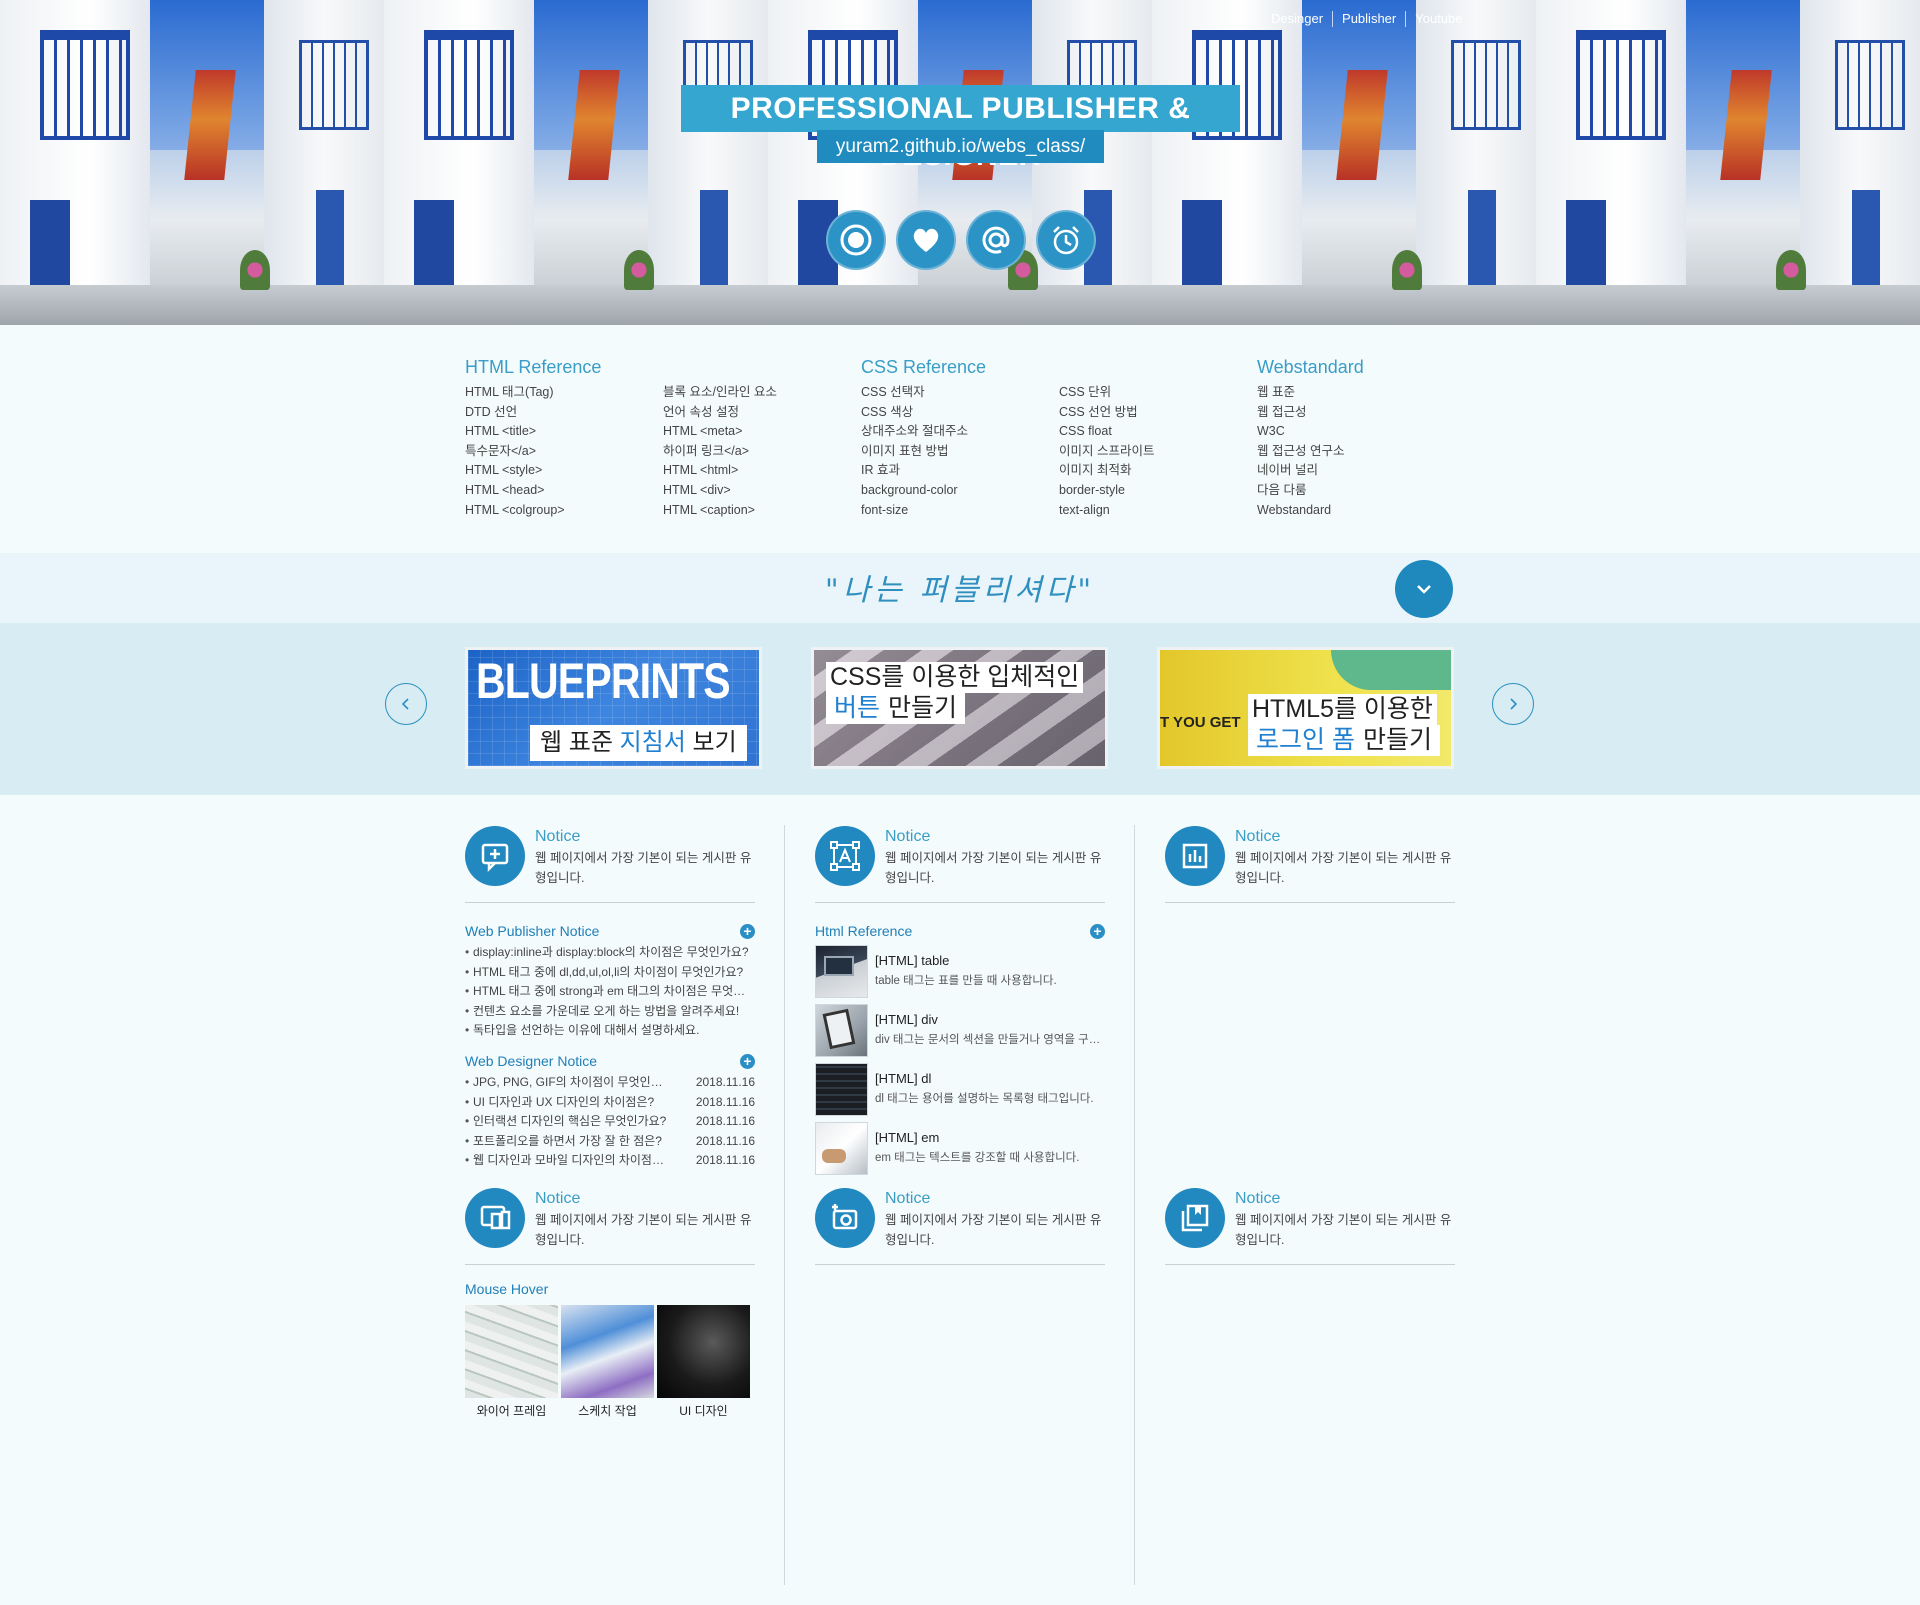 This screenshot has height=1605, width=1920. I want to click on text-box-icon, so click(845, 856).